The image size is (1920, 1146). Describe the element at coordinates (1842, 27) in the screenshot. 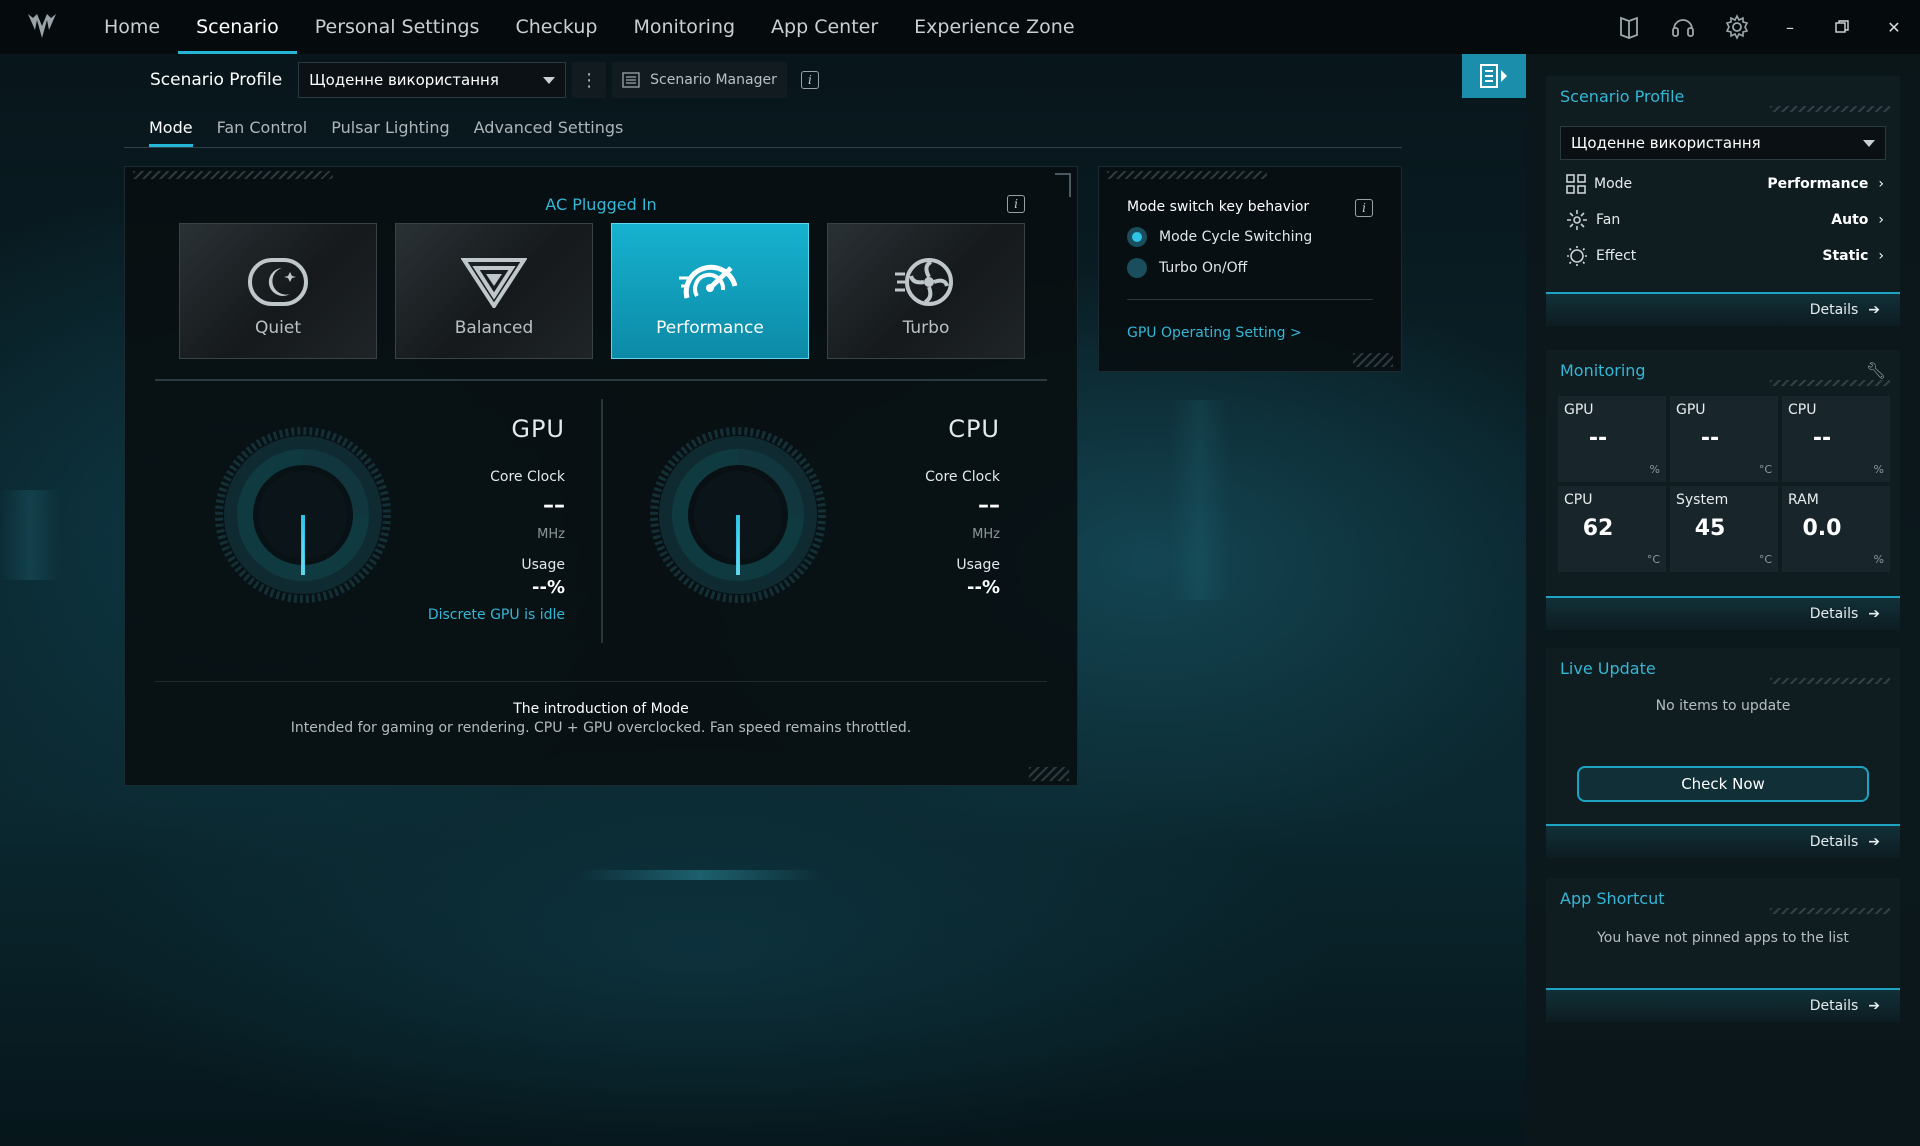

I see `restore-button` at that location.